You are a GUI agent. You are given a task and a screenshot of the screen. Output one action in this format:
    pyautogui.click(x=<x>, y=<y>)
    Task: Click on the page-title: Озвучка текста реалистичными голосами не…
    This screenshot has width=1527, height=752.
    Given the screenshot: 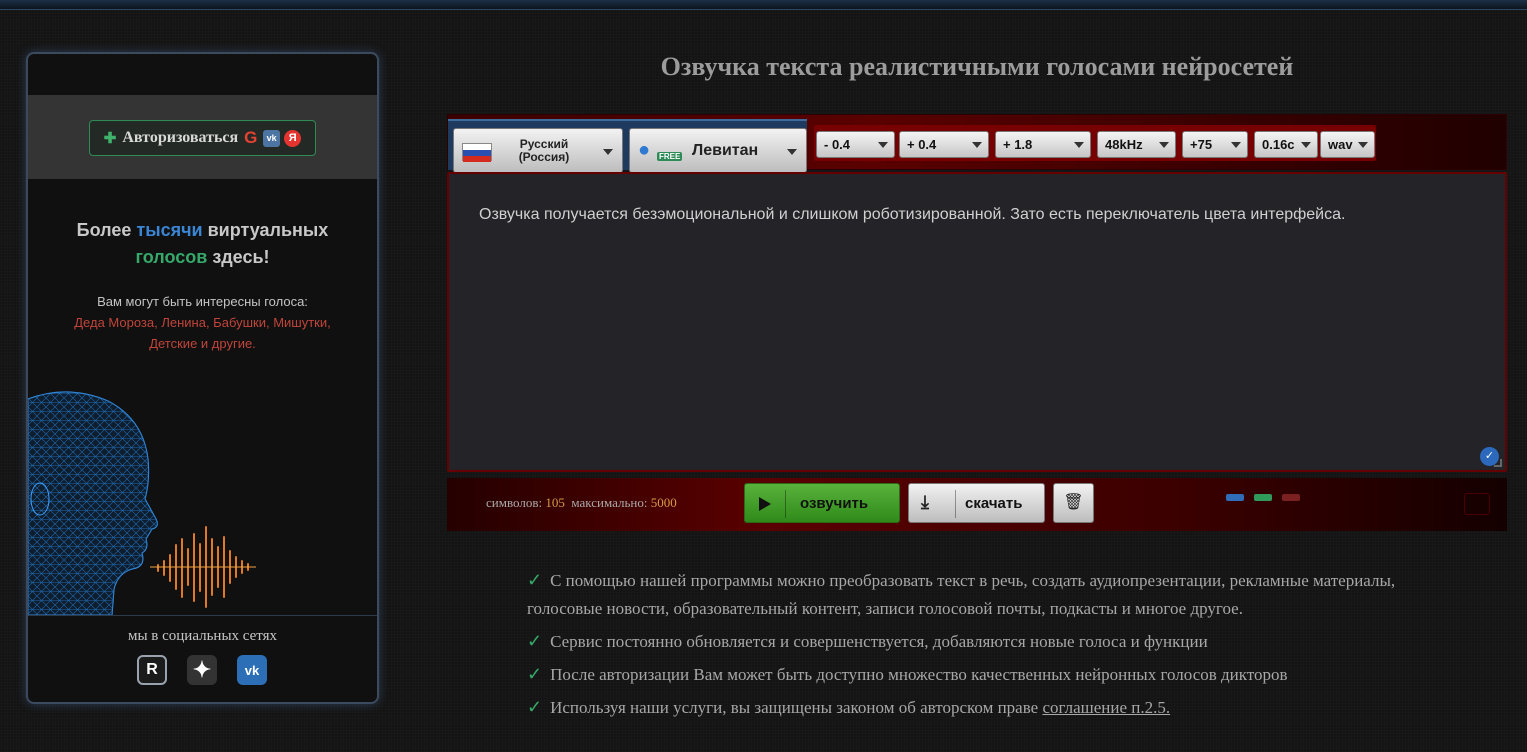 What is the action you would take?
    pyautogui.click(x=977, y=66)
    